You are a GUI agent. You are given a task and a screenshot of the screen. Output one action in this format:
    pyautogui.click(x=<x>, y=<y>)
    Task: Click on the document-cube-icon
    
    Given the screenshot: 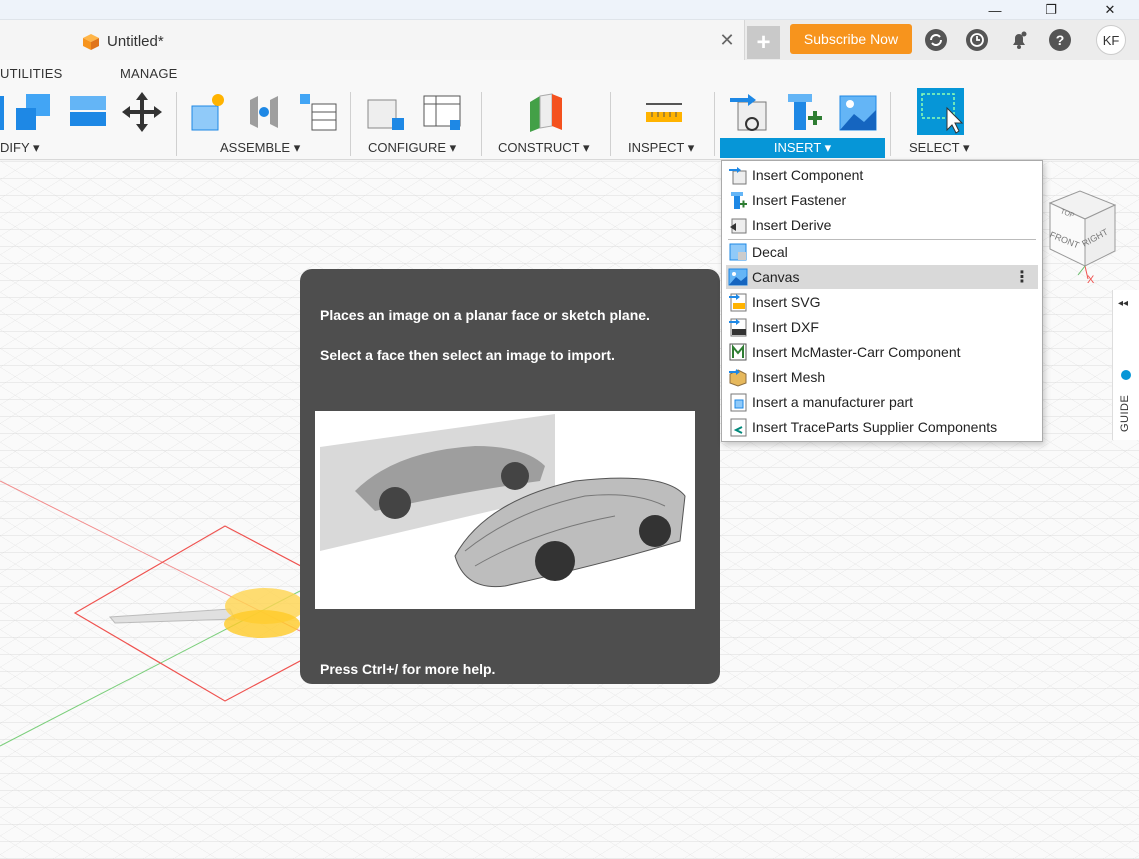 What is the action you would take?
    pyautogui.click(x=91, y=42)
    